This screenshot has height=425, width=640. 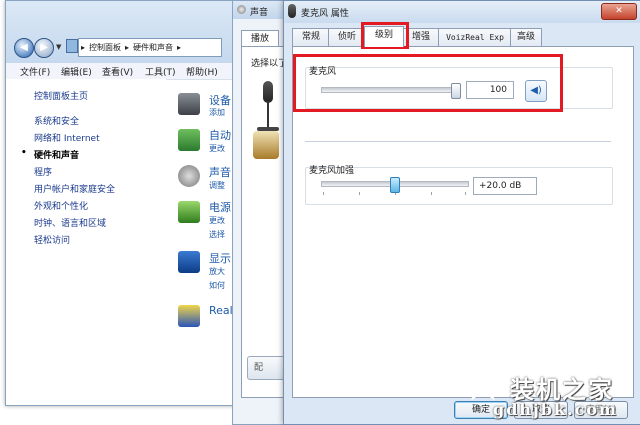 I want to click on tab-voizreal: VoizReal Exp, so click(x=475, y=37).